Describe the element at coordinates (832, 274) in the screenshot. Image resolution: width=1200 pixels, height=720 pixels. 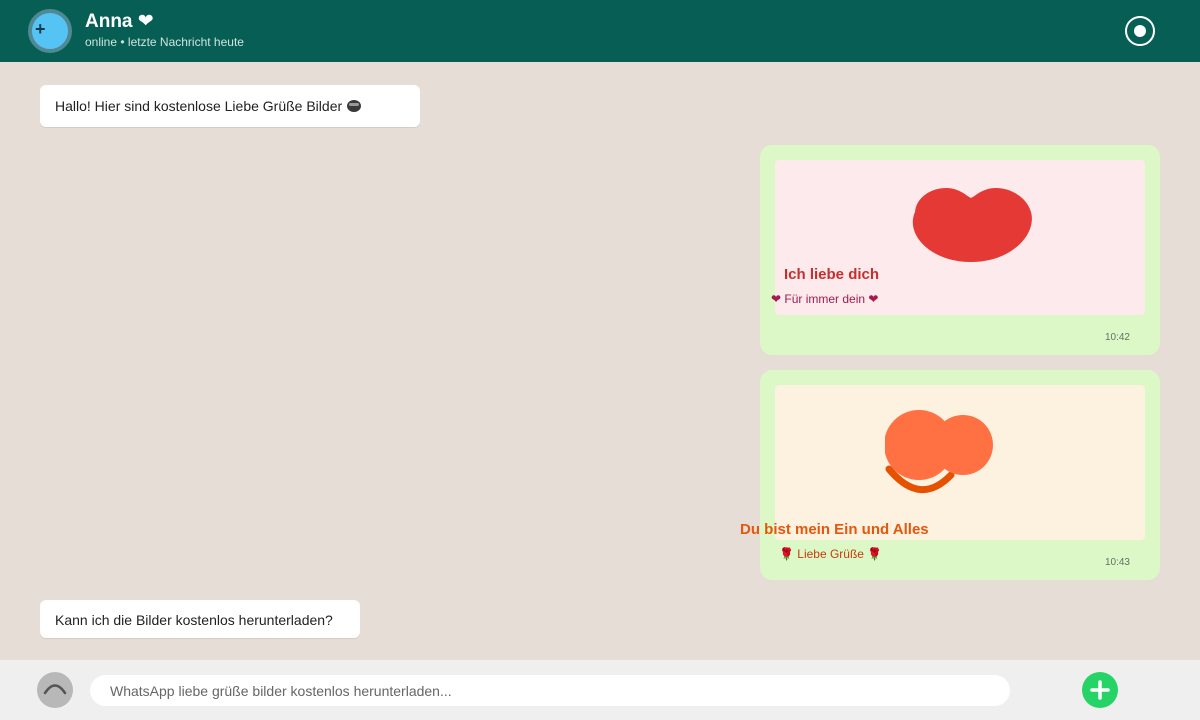
I see `card-title: Ich liebe dich` at that location.